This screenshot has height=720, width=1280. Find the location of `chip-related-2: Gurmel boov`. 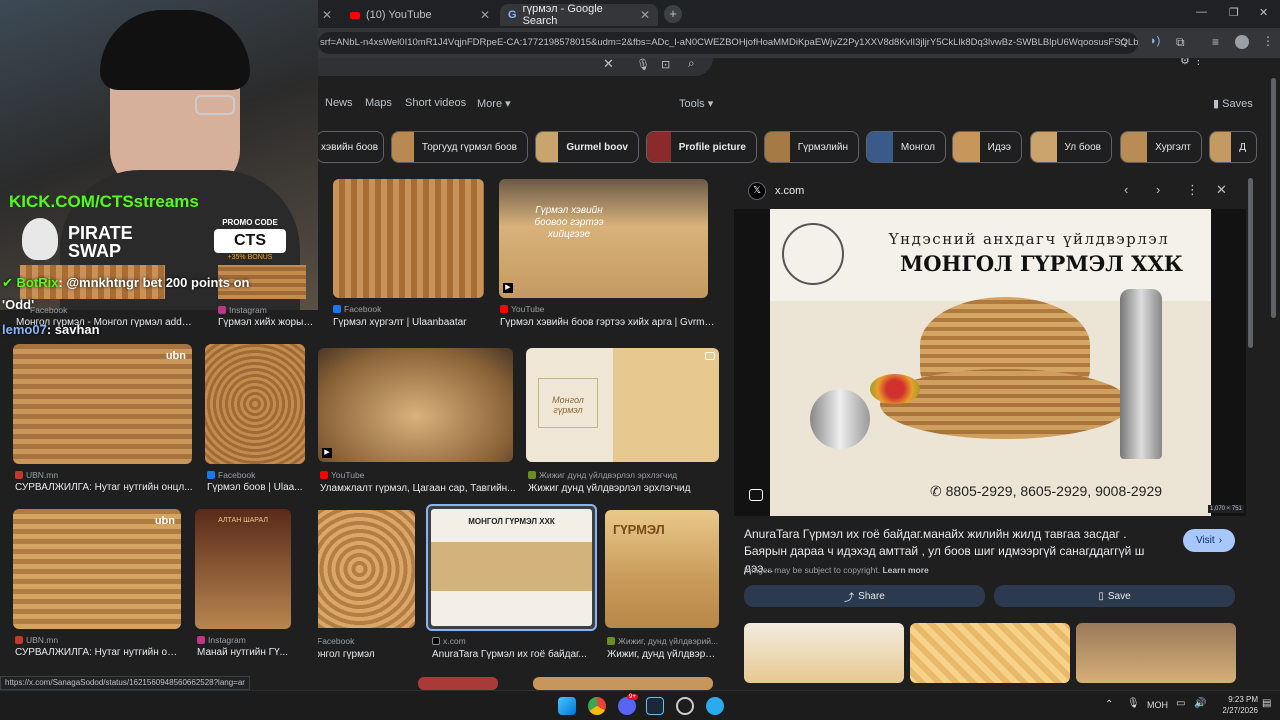

chip-related-2: Gurmel boov is located at coordinates (587, 147).